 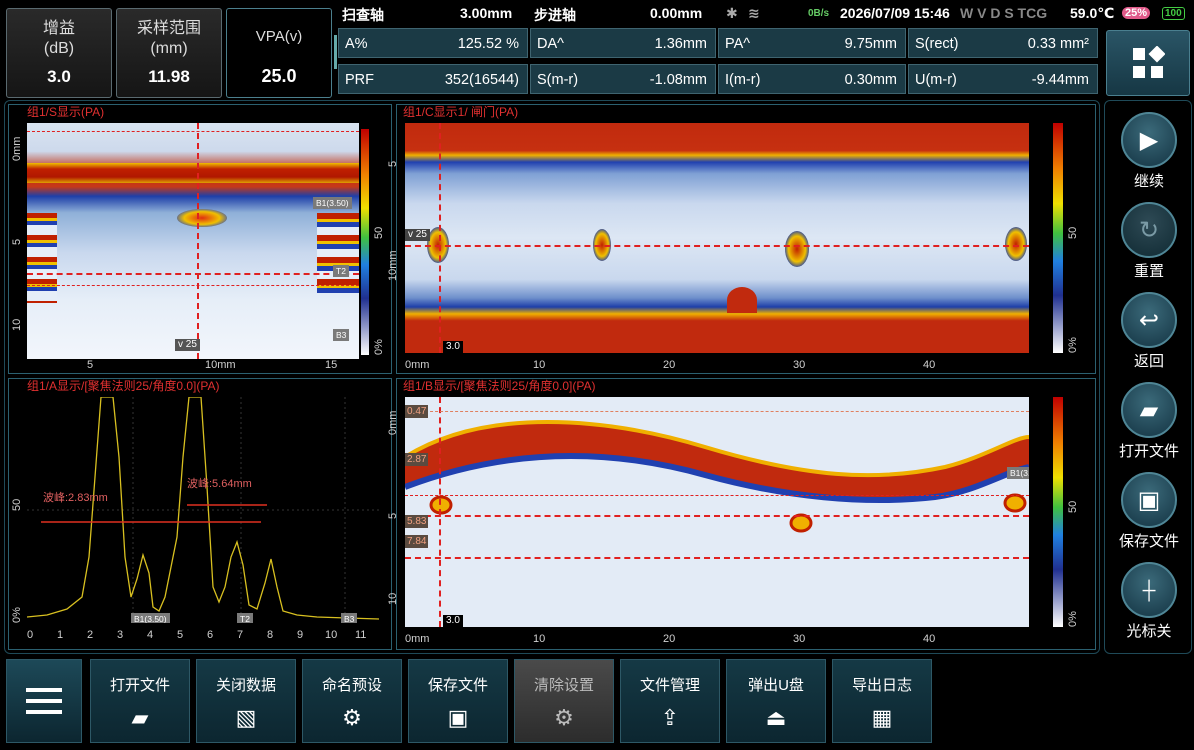 What do you see at coordinates (219, 484) in the screenshot?
I see `peak-label-2: 波峰:5.64mm` at bounding box center [219, 484].